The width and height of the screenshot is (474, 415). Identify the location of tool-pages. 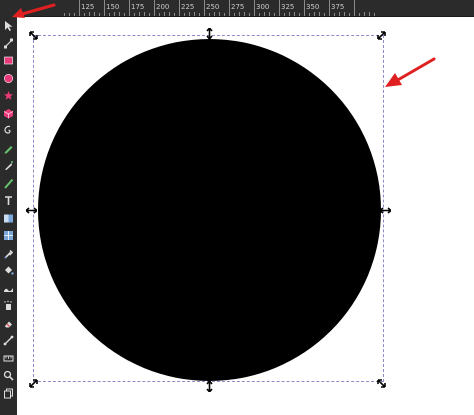
(8, 393).